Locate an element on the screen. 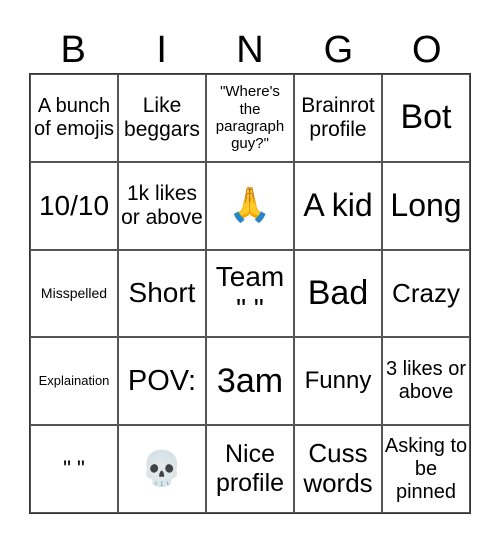 This screenshot has width=500, height=544. bingo-cell: Long is located at coordinates (426, 205).